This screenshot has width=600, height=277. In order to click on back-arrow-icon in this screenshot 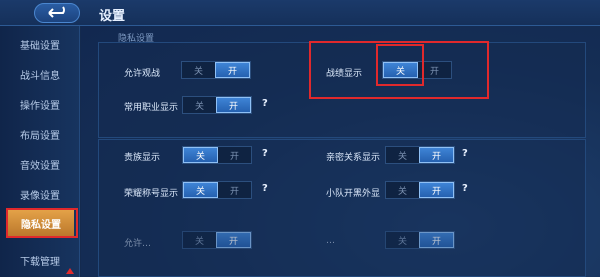, I will do `click(56, 12)`.